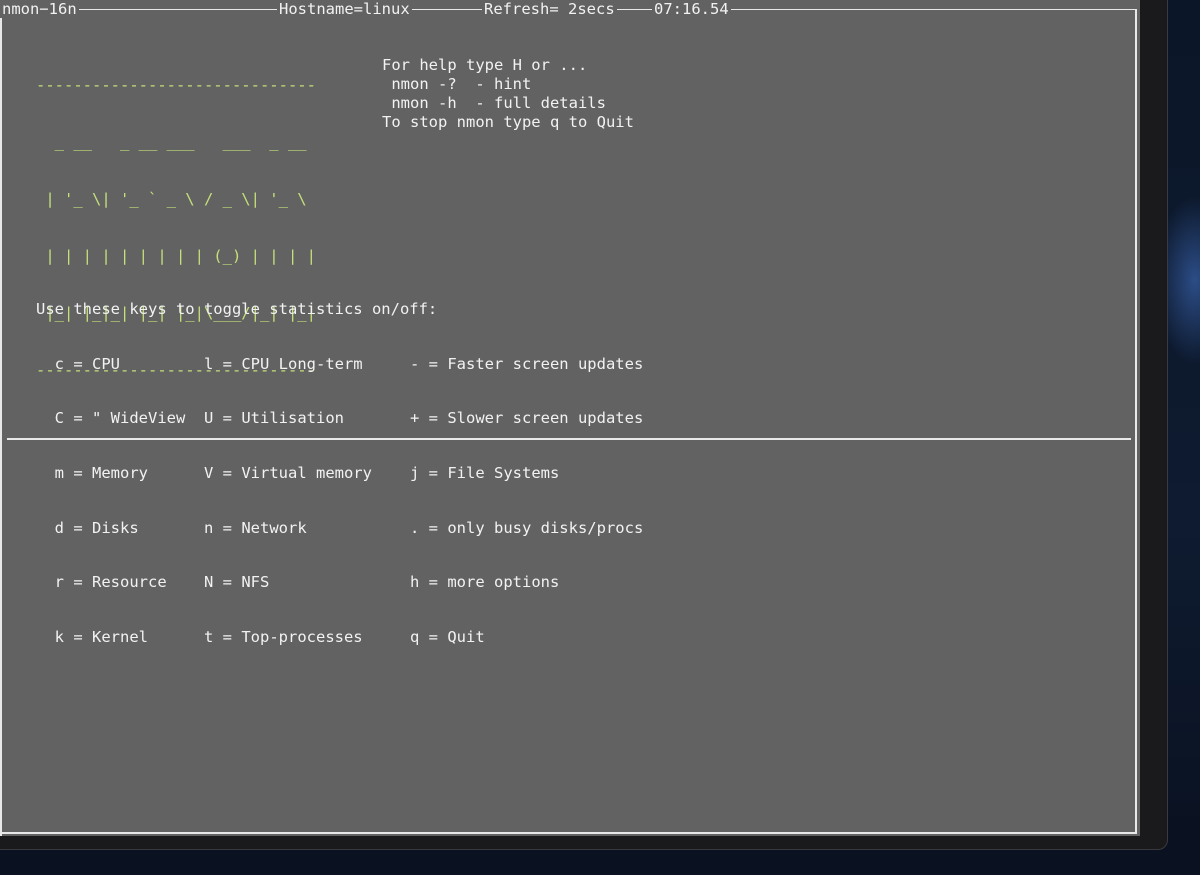  Describe the element at coordinates (92, 637) in the screenshot. I see `key-entry: k = Kernel` at that location.